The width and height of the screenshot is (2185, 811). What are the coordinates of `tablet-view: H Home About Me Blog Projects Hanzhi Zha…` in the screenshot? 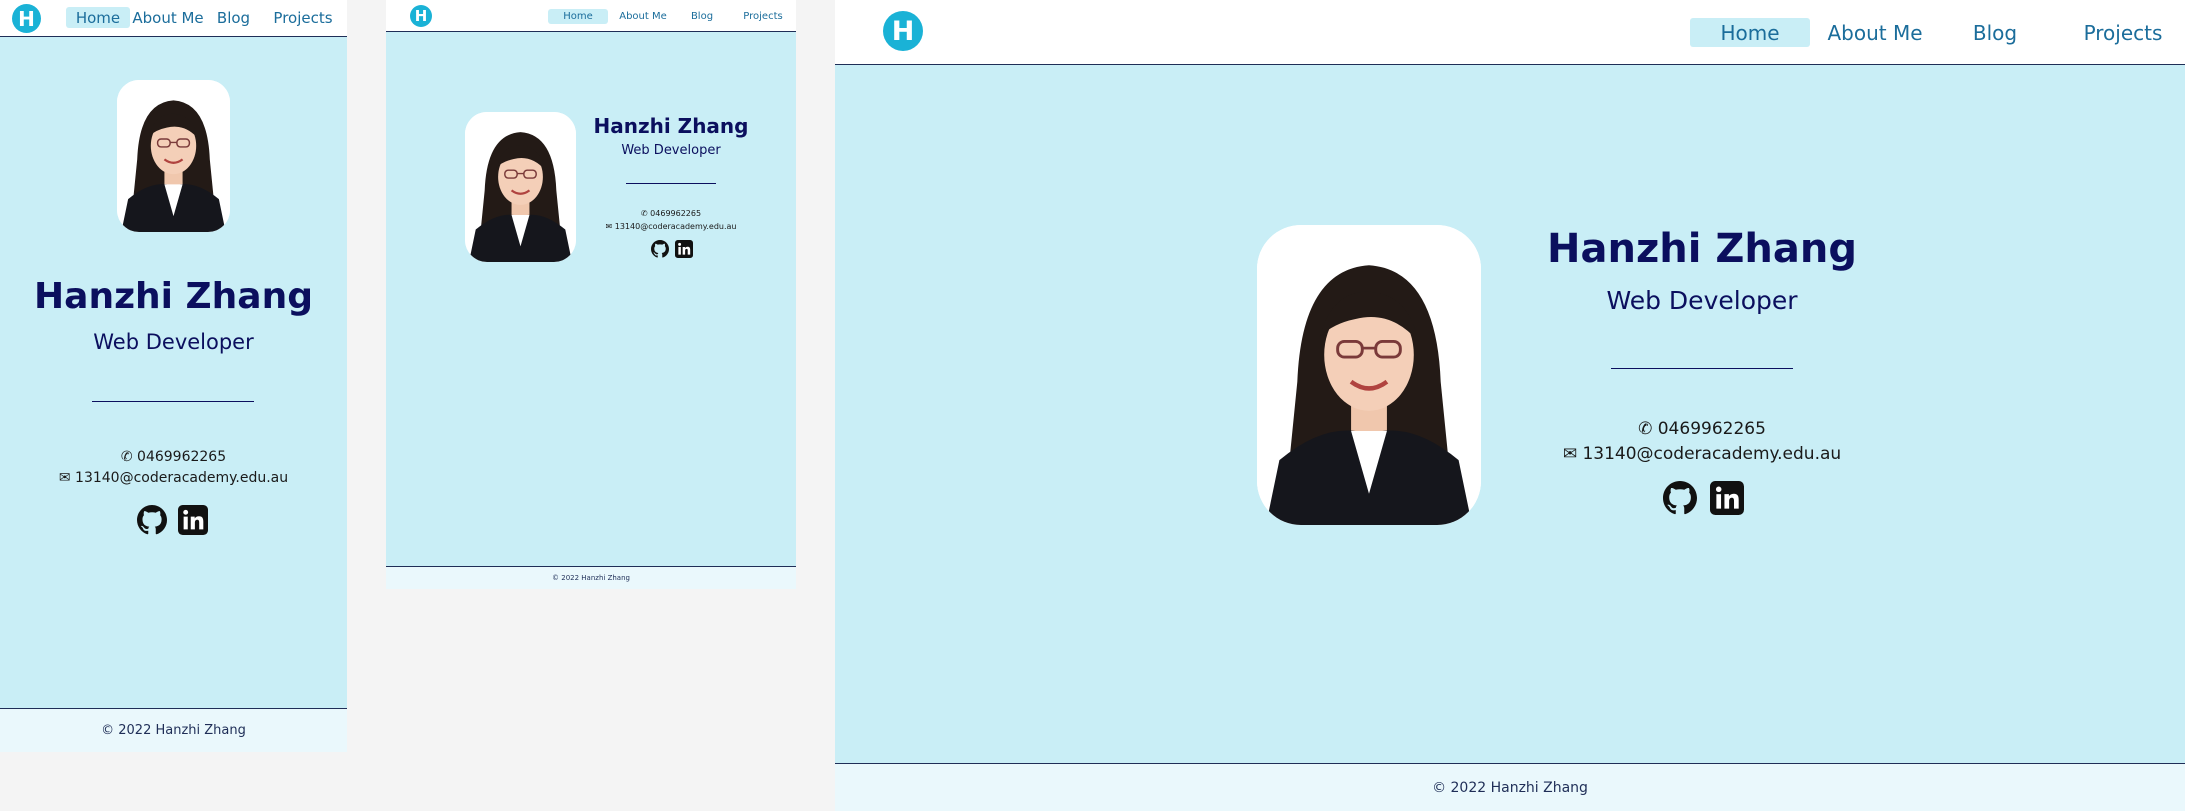 It's located at (591, 294).